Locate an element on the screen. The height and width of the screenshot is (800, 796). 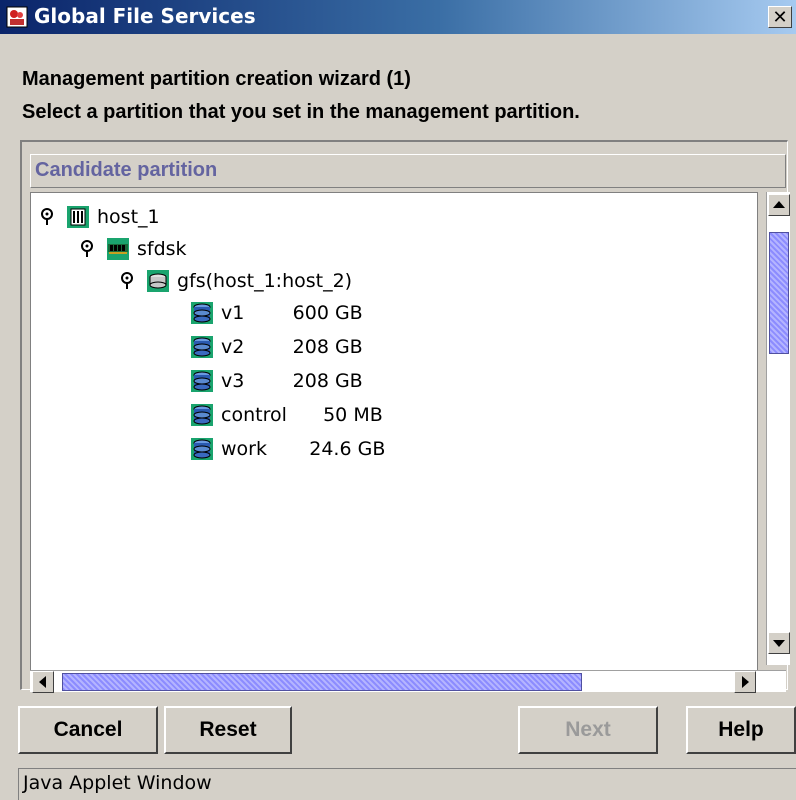
tree-node-volume: v1 600 GB is located at coordinates (277, 313).